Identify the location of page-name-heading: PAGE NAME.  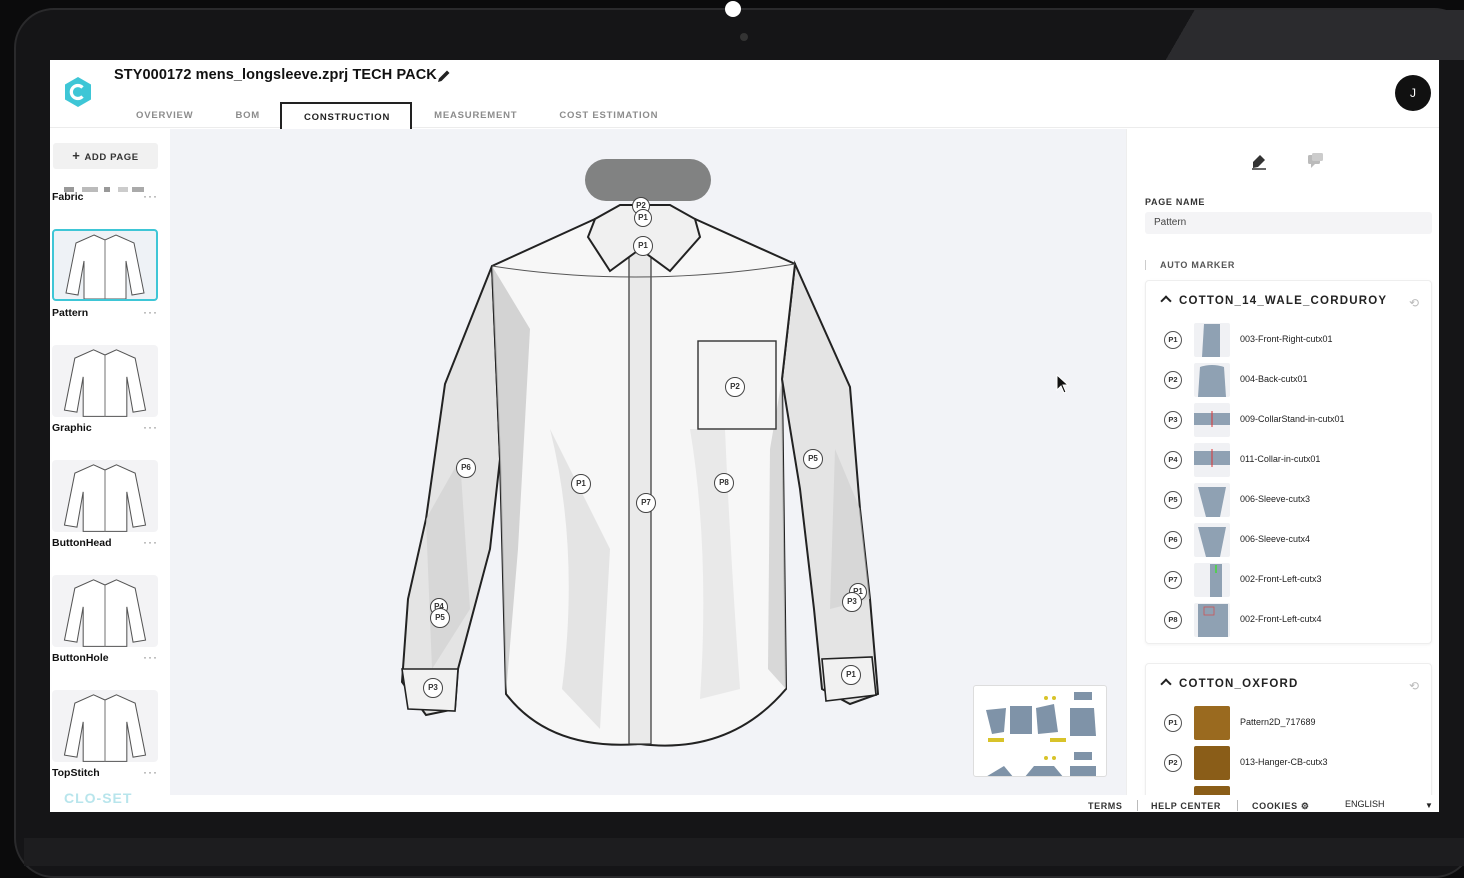
(1175, 202).